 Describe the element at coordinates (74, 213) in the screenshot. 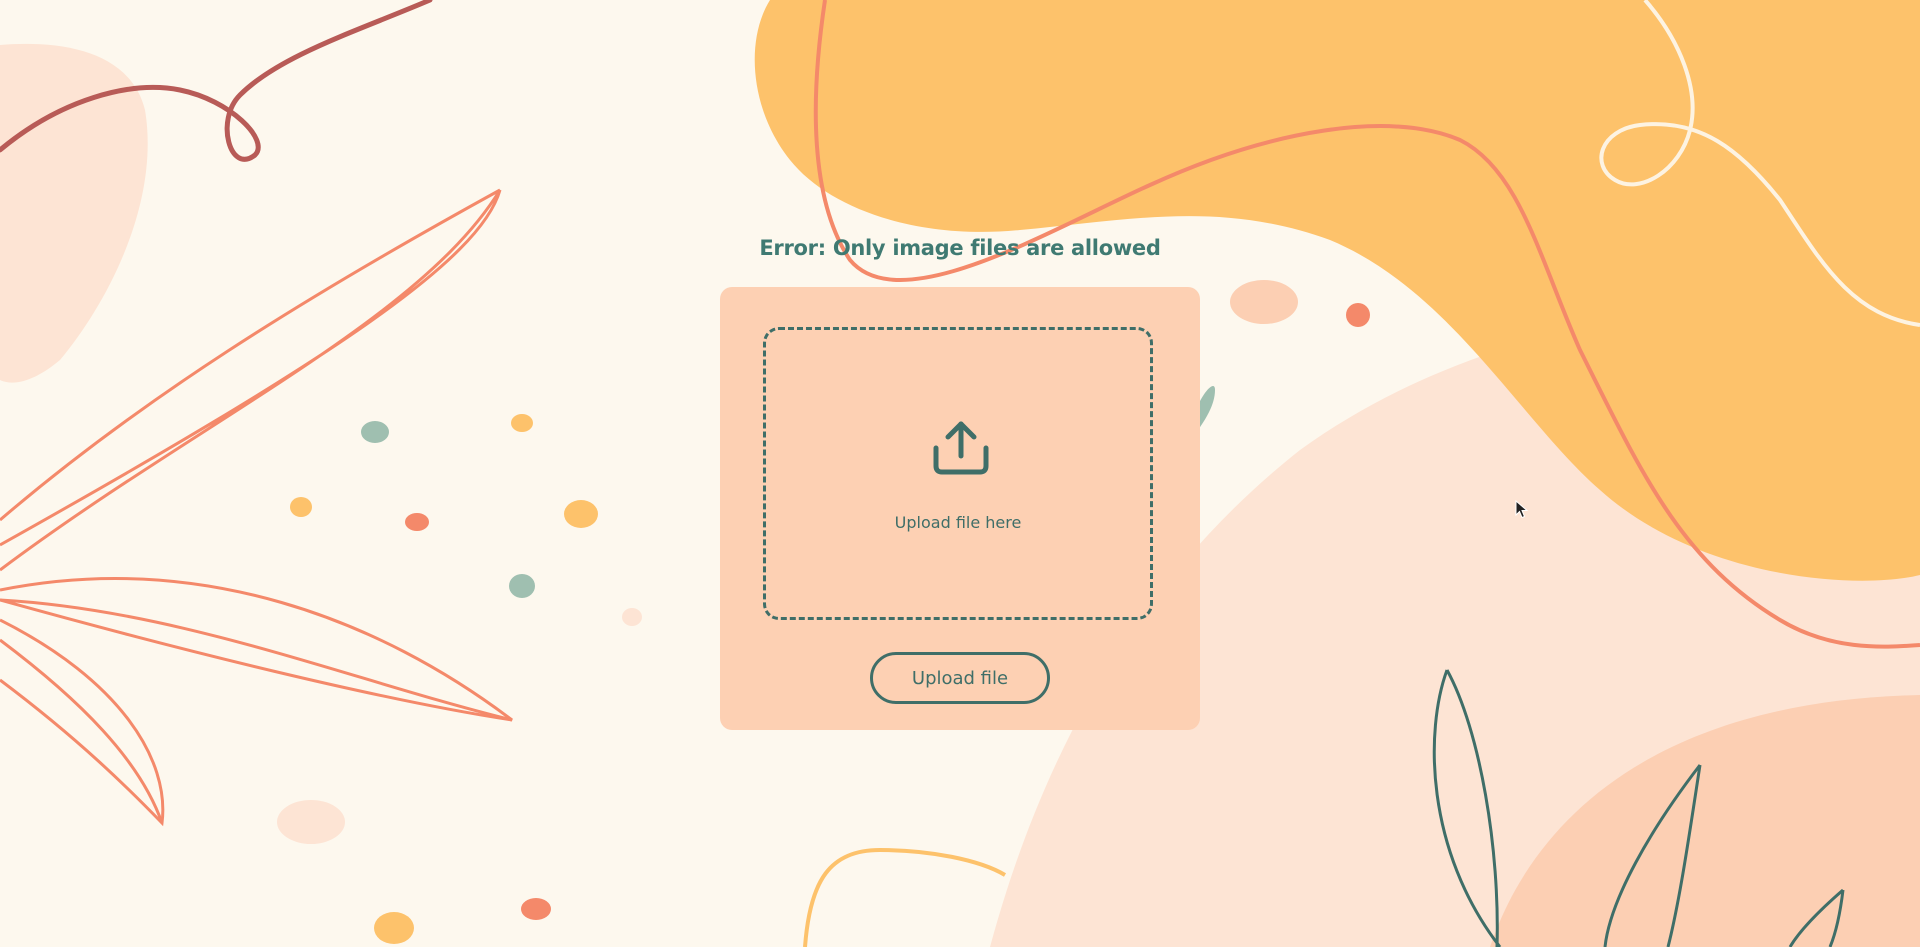

I see `peach-blob-top-left` at that location.